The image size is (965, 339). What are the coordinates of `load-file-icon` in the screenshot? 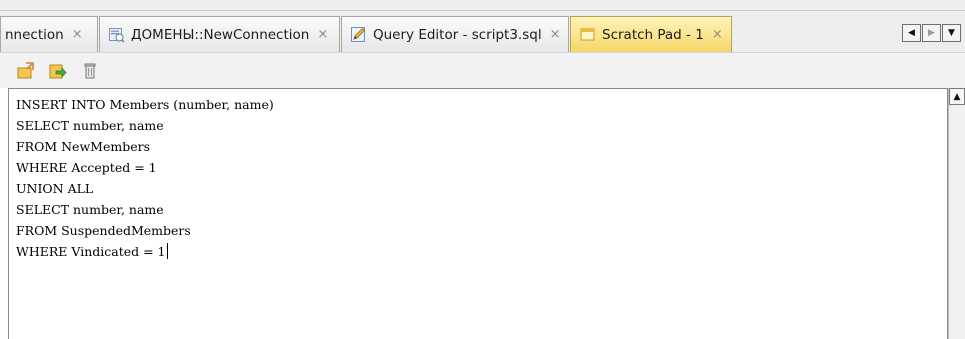 It's located at (26, 71).